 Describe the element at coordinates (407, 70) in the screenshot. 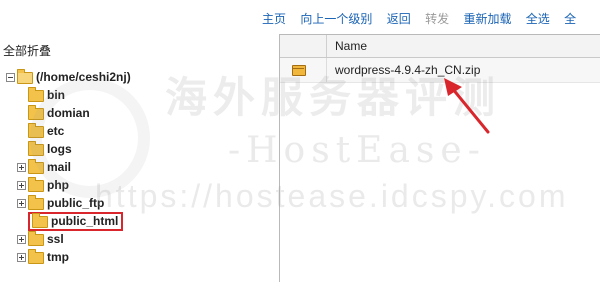

I see `file-name: wordpress-4.9.4-zh_CN.zip` at that location.